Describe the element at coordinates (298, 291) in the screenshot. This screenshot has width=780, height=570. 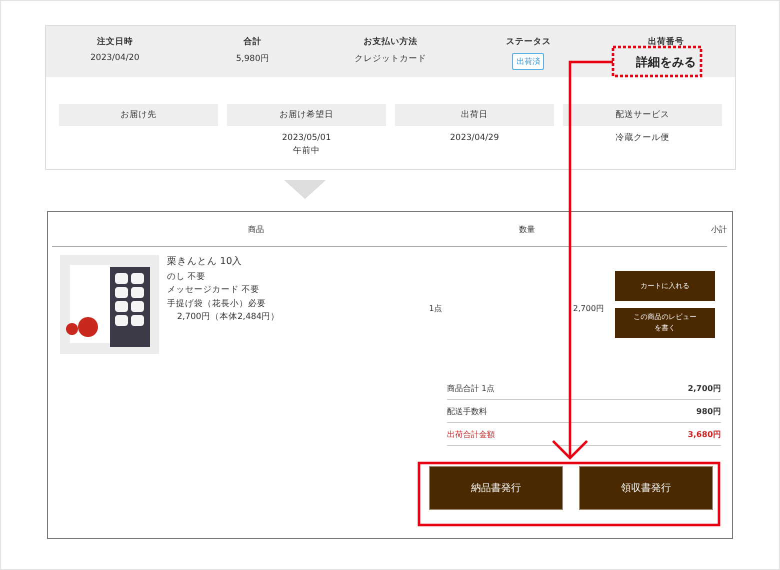
I see `product-option: メッセージカード 不要` at that location.